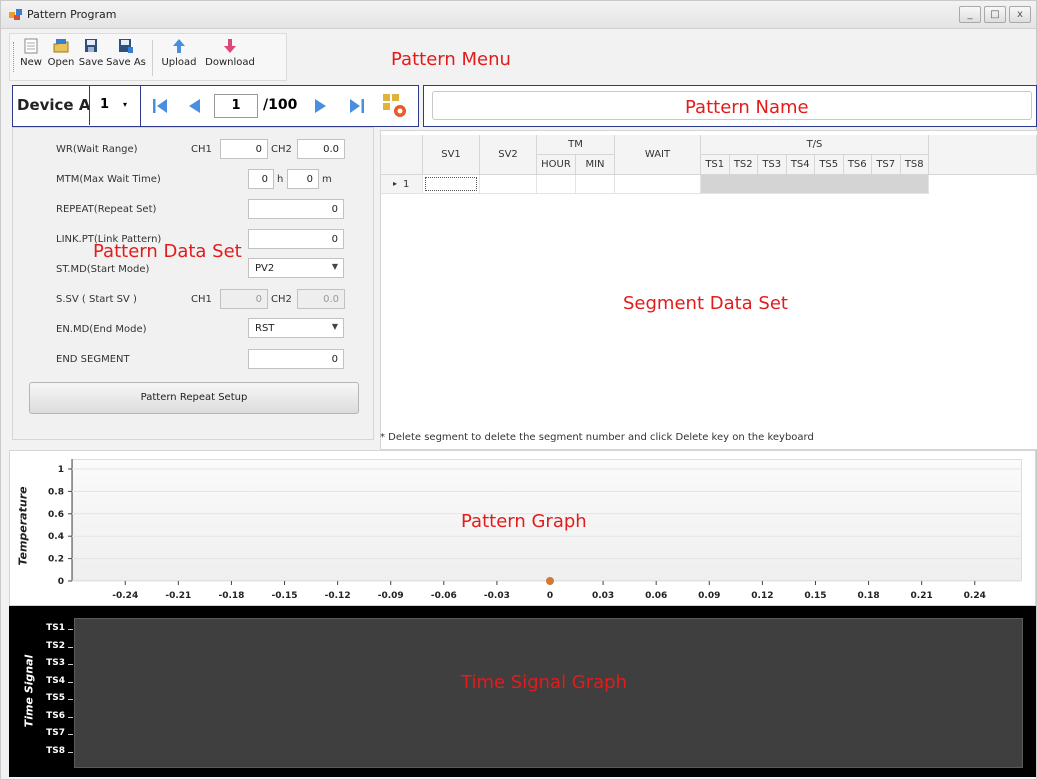 Image resolution: width=1037 pixels, height=780 pixels. I want to click on end-segment-field: 0, so click(296, 359).